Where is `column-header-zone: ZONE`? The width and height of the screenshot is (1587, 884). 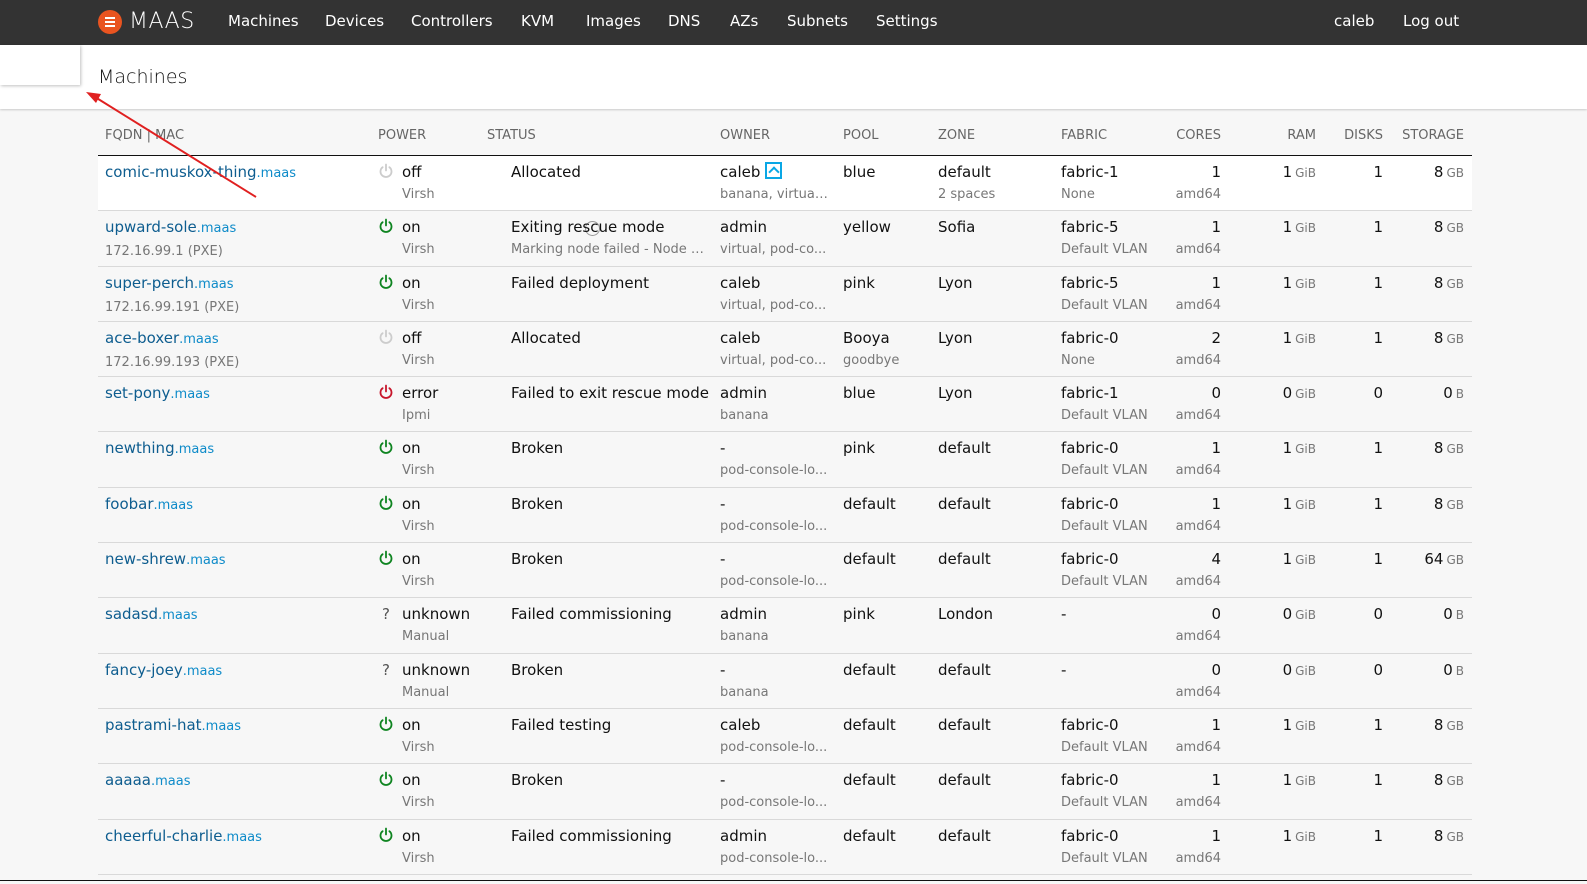
column-header-zone: ZONE is located at coordinates (956, 135).